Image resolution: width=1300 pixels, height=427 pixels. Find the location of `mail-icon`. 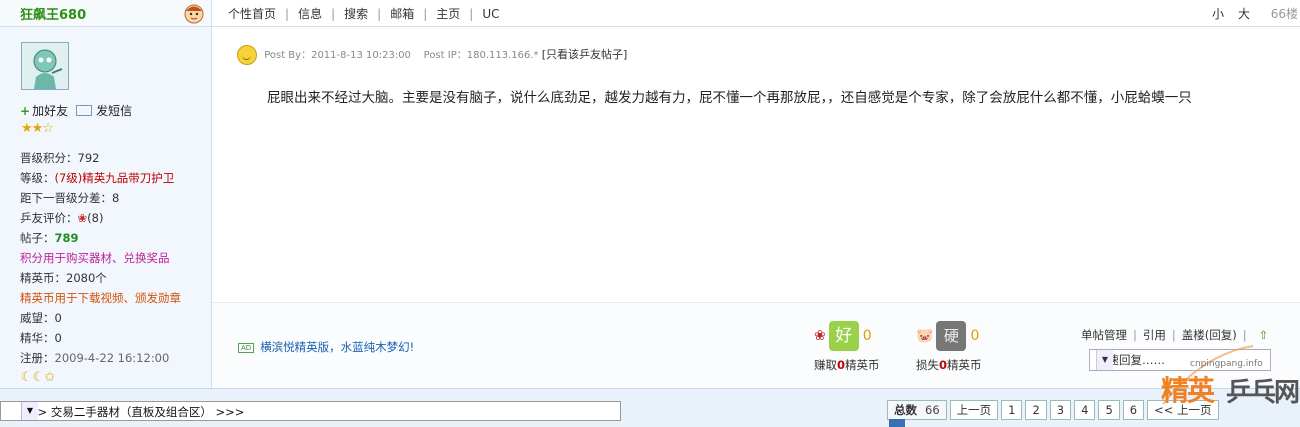

mail-icon is located at coordinates (84, 110).